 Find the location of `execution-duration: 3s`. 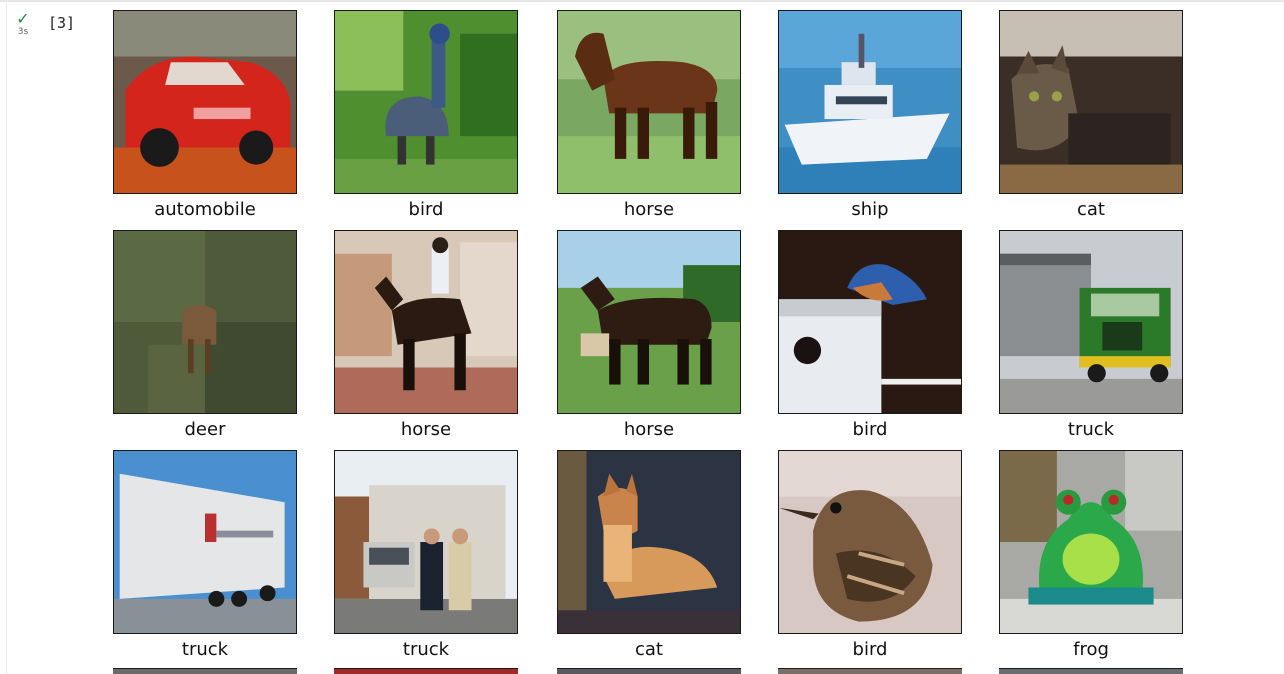

execution-duration: 3s is located at coordinates (23, 32).